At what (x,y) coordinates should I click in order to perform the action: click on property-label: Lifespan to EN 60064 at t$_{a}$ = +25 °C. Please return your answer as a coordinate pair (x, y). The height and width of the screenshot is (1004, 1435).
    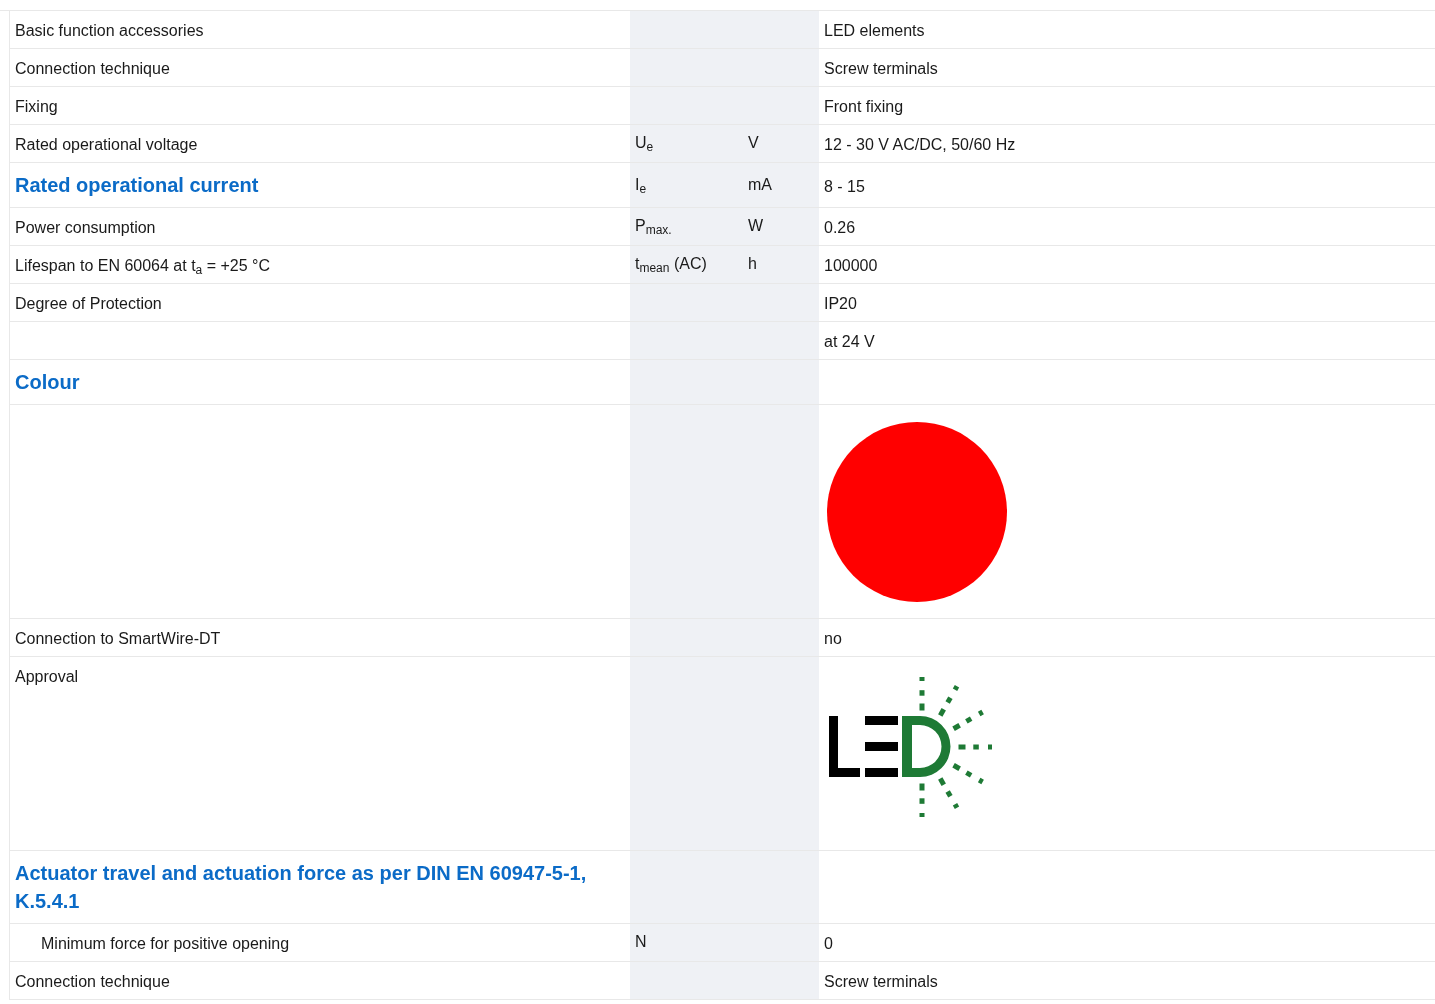
    Looking at the image, I should click on (143, 265).